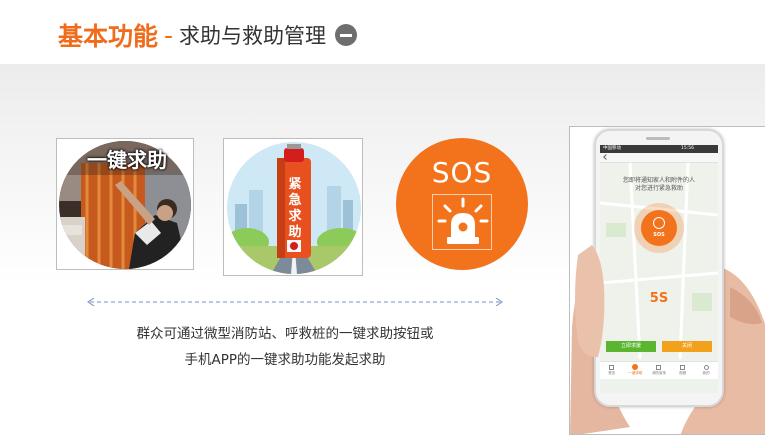 Image resolution: width=765 pixels, height=435 pixels. I want to click on emergency-pillar-card: 紧 急 求 助, so click(293, 207).